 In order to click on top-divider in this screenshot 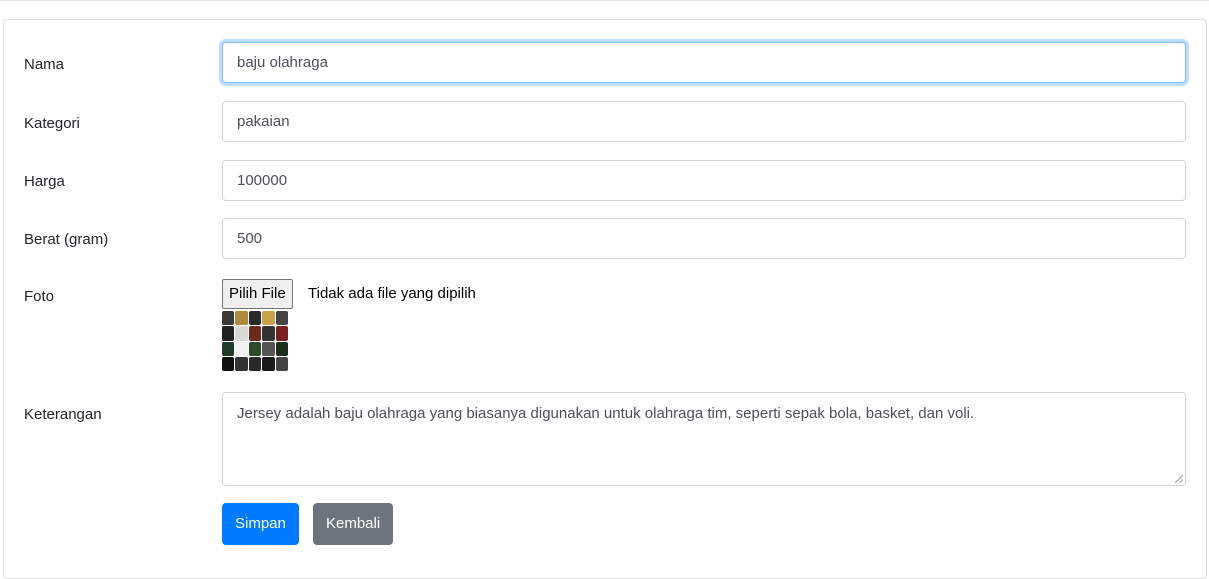, I will do `click(604, 0)`.